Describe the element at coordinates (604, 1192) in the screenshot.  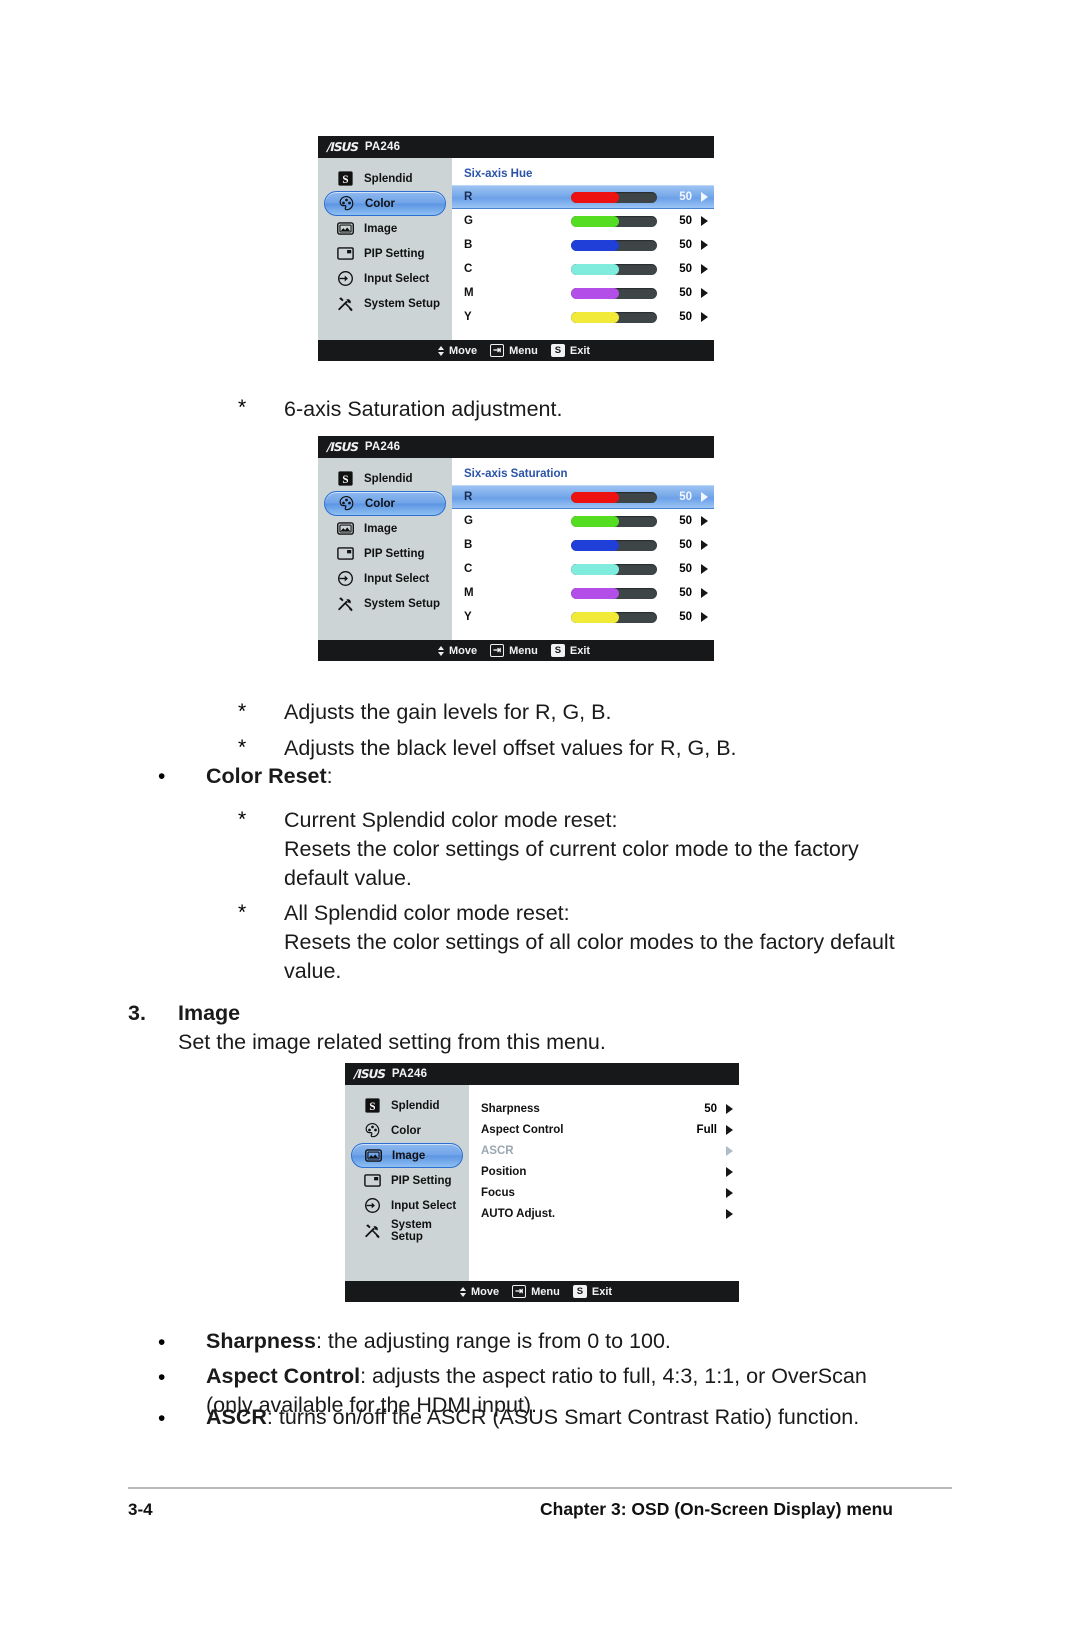
I see `menu-row-focus: Focus` at that location.